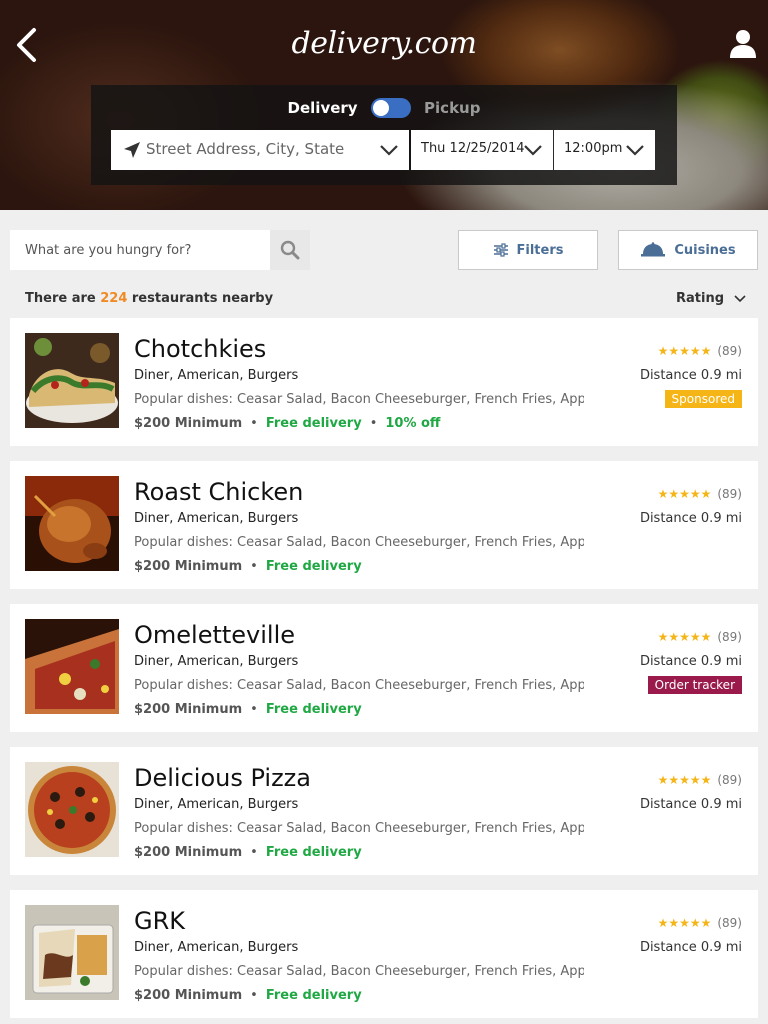 The image size is (768, 1024). I want to click on pickup-mode-label: Pickup, so click(452, 108).